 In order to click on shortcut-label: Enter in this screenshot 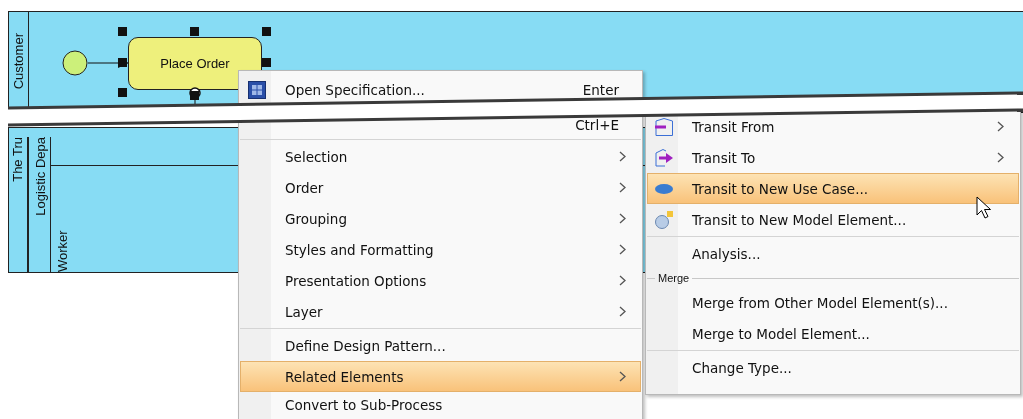, I will do `click(600, 89)`.